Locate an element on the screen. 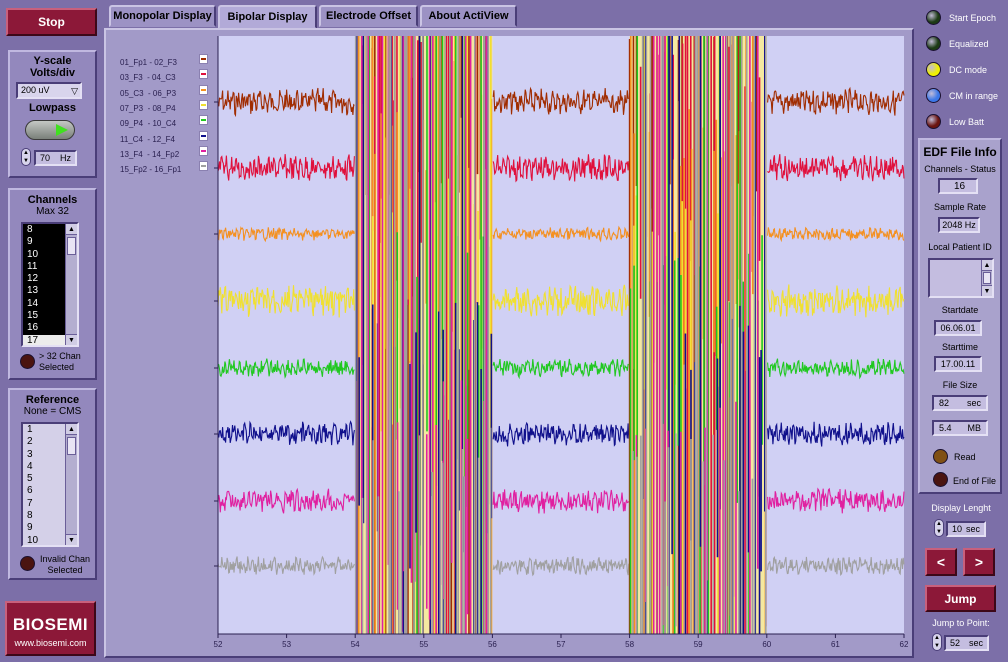  jump-point-stepper: ▲ ▼ is located at coordinates (937, 642).